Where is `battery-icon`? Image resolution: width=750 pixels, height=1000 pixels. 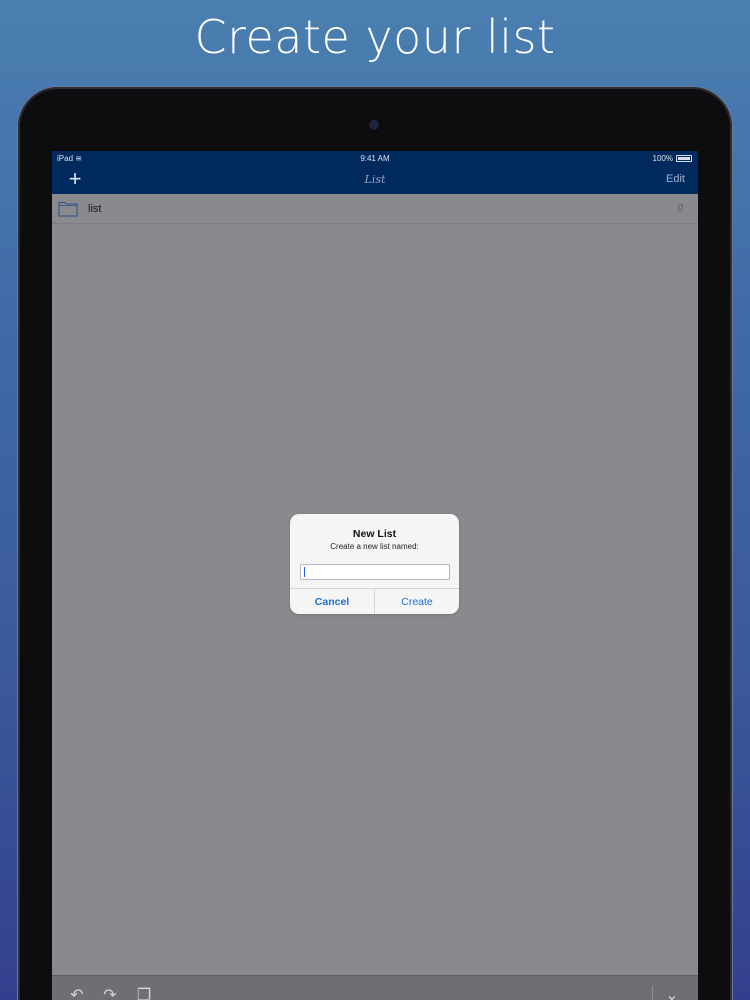
battery-icon is located at coordinates (684, 158).